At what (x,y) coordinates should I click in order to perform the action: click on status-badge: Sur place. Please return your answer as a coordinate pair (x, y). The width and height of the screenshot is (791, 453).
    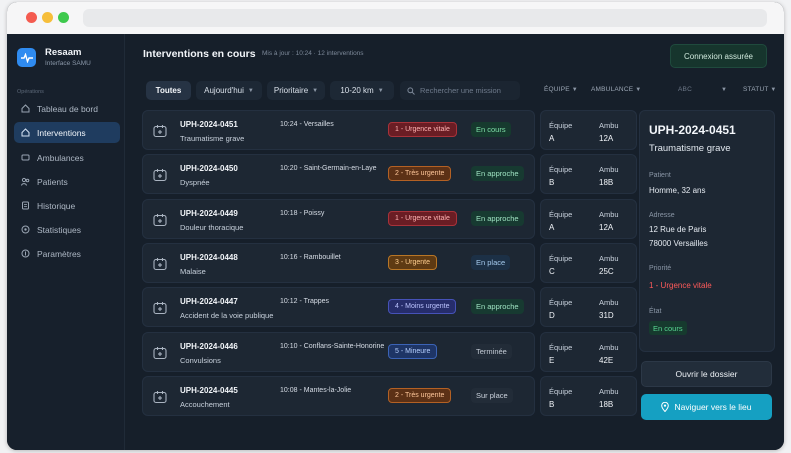
    Looking at the image, I should click on (492, 395).